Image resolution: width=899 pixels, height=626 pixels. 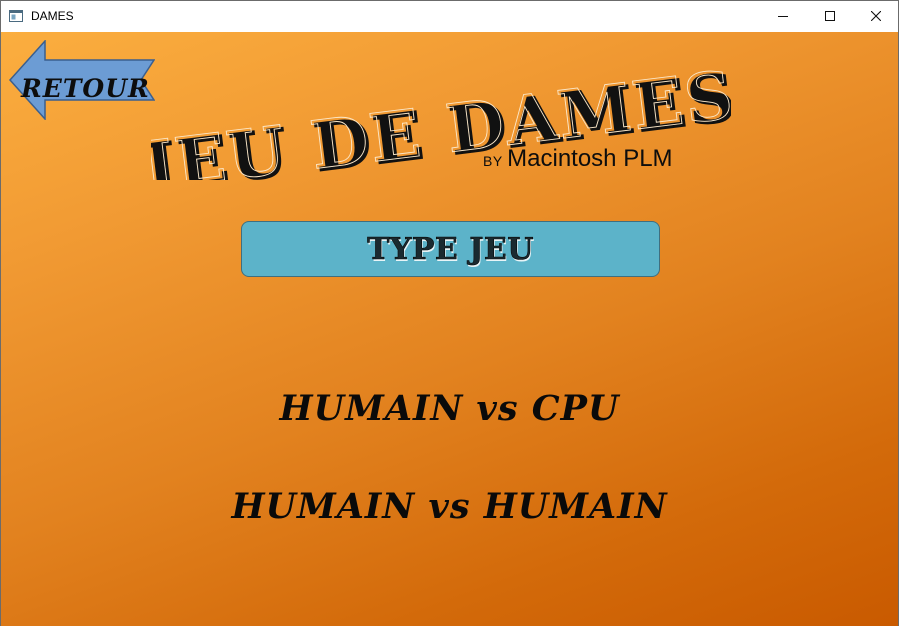 I want to click on mode-humain-vs-humain: HUMAIN vs HUMAIN, so click(x=449, y=506).